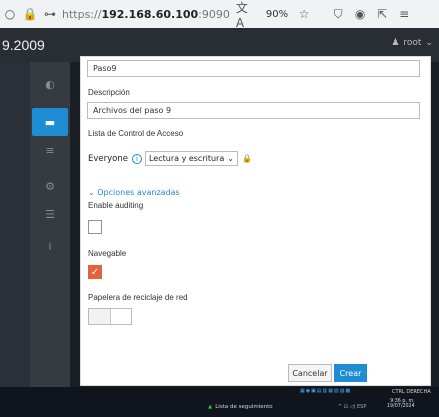 The width and height of the screenshot is (439, 417). Describe the element at coordinates (150, 14) in the screenshot. I see `url-host: 192.168.60.100` at that location.